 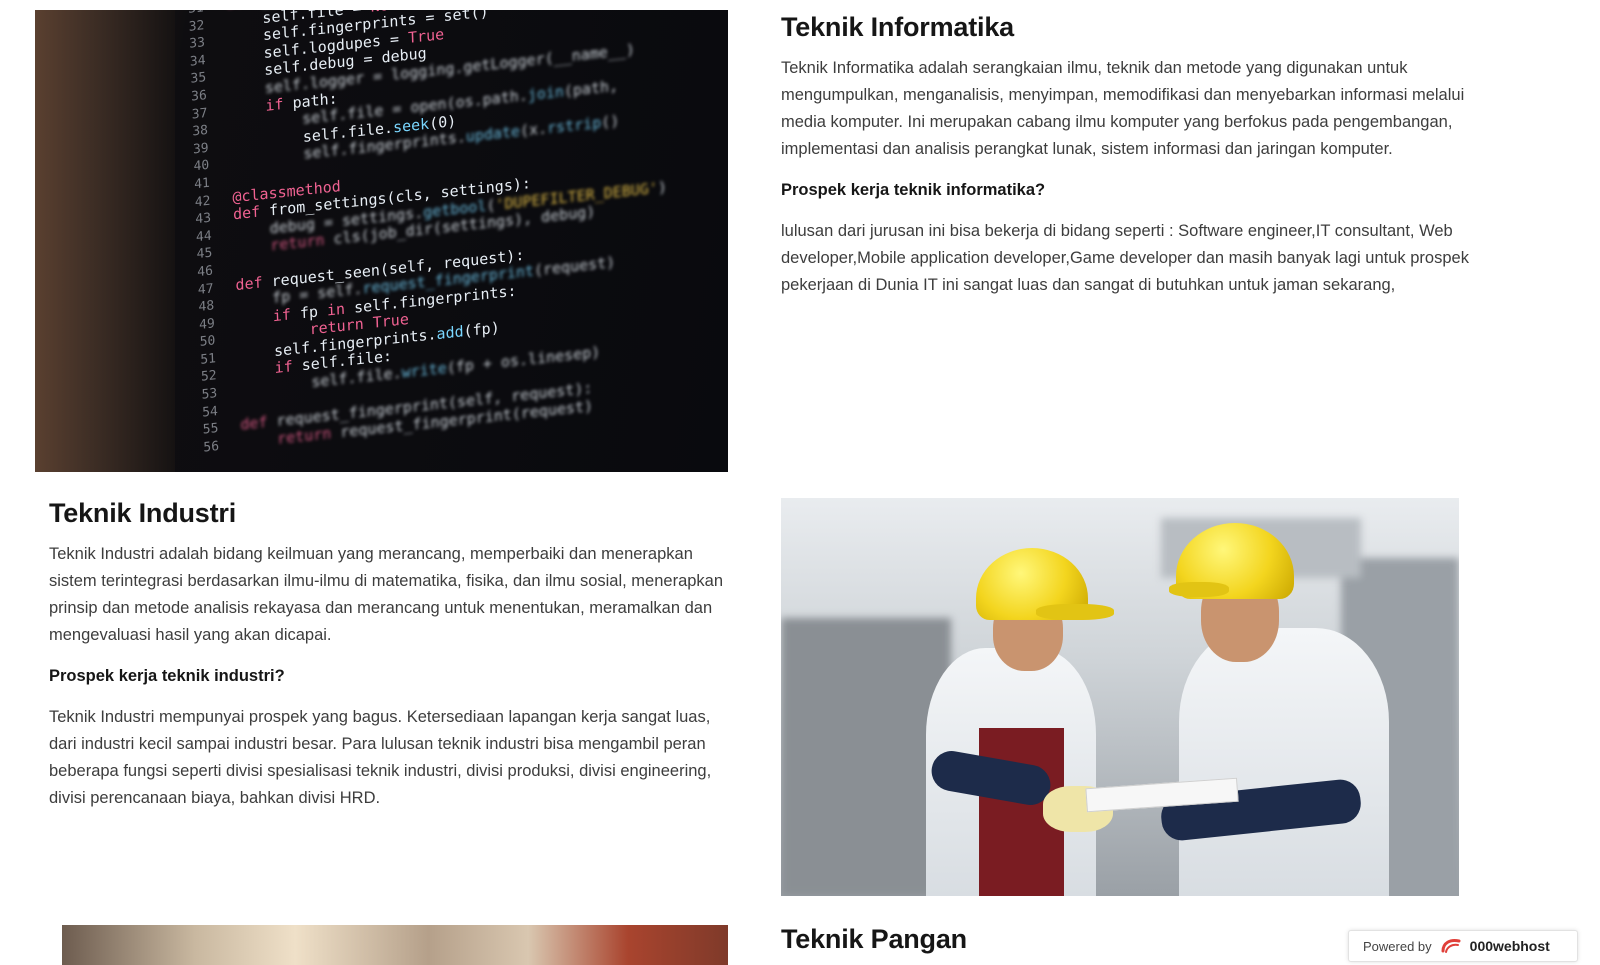 What do you see at coordinates (1463, 946) in the screenshot?
I see `powered-by-badge: Powered by 000webhost` at bounding box center [1463, 946].